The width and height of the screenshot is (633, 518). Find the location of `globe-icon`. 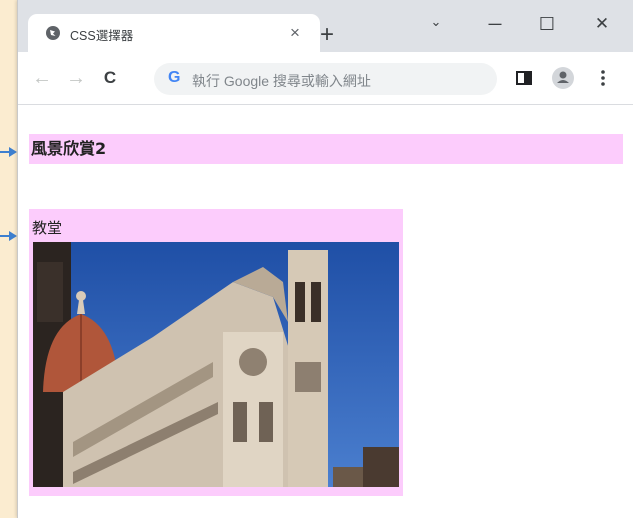

globe-icon is located at coordinates (53, 33).